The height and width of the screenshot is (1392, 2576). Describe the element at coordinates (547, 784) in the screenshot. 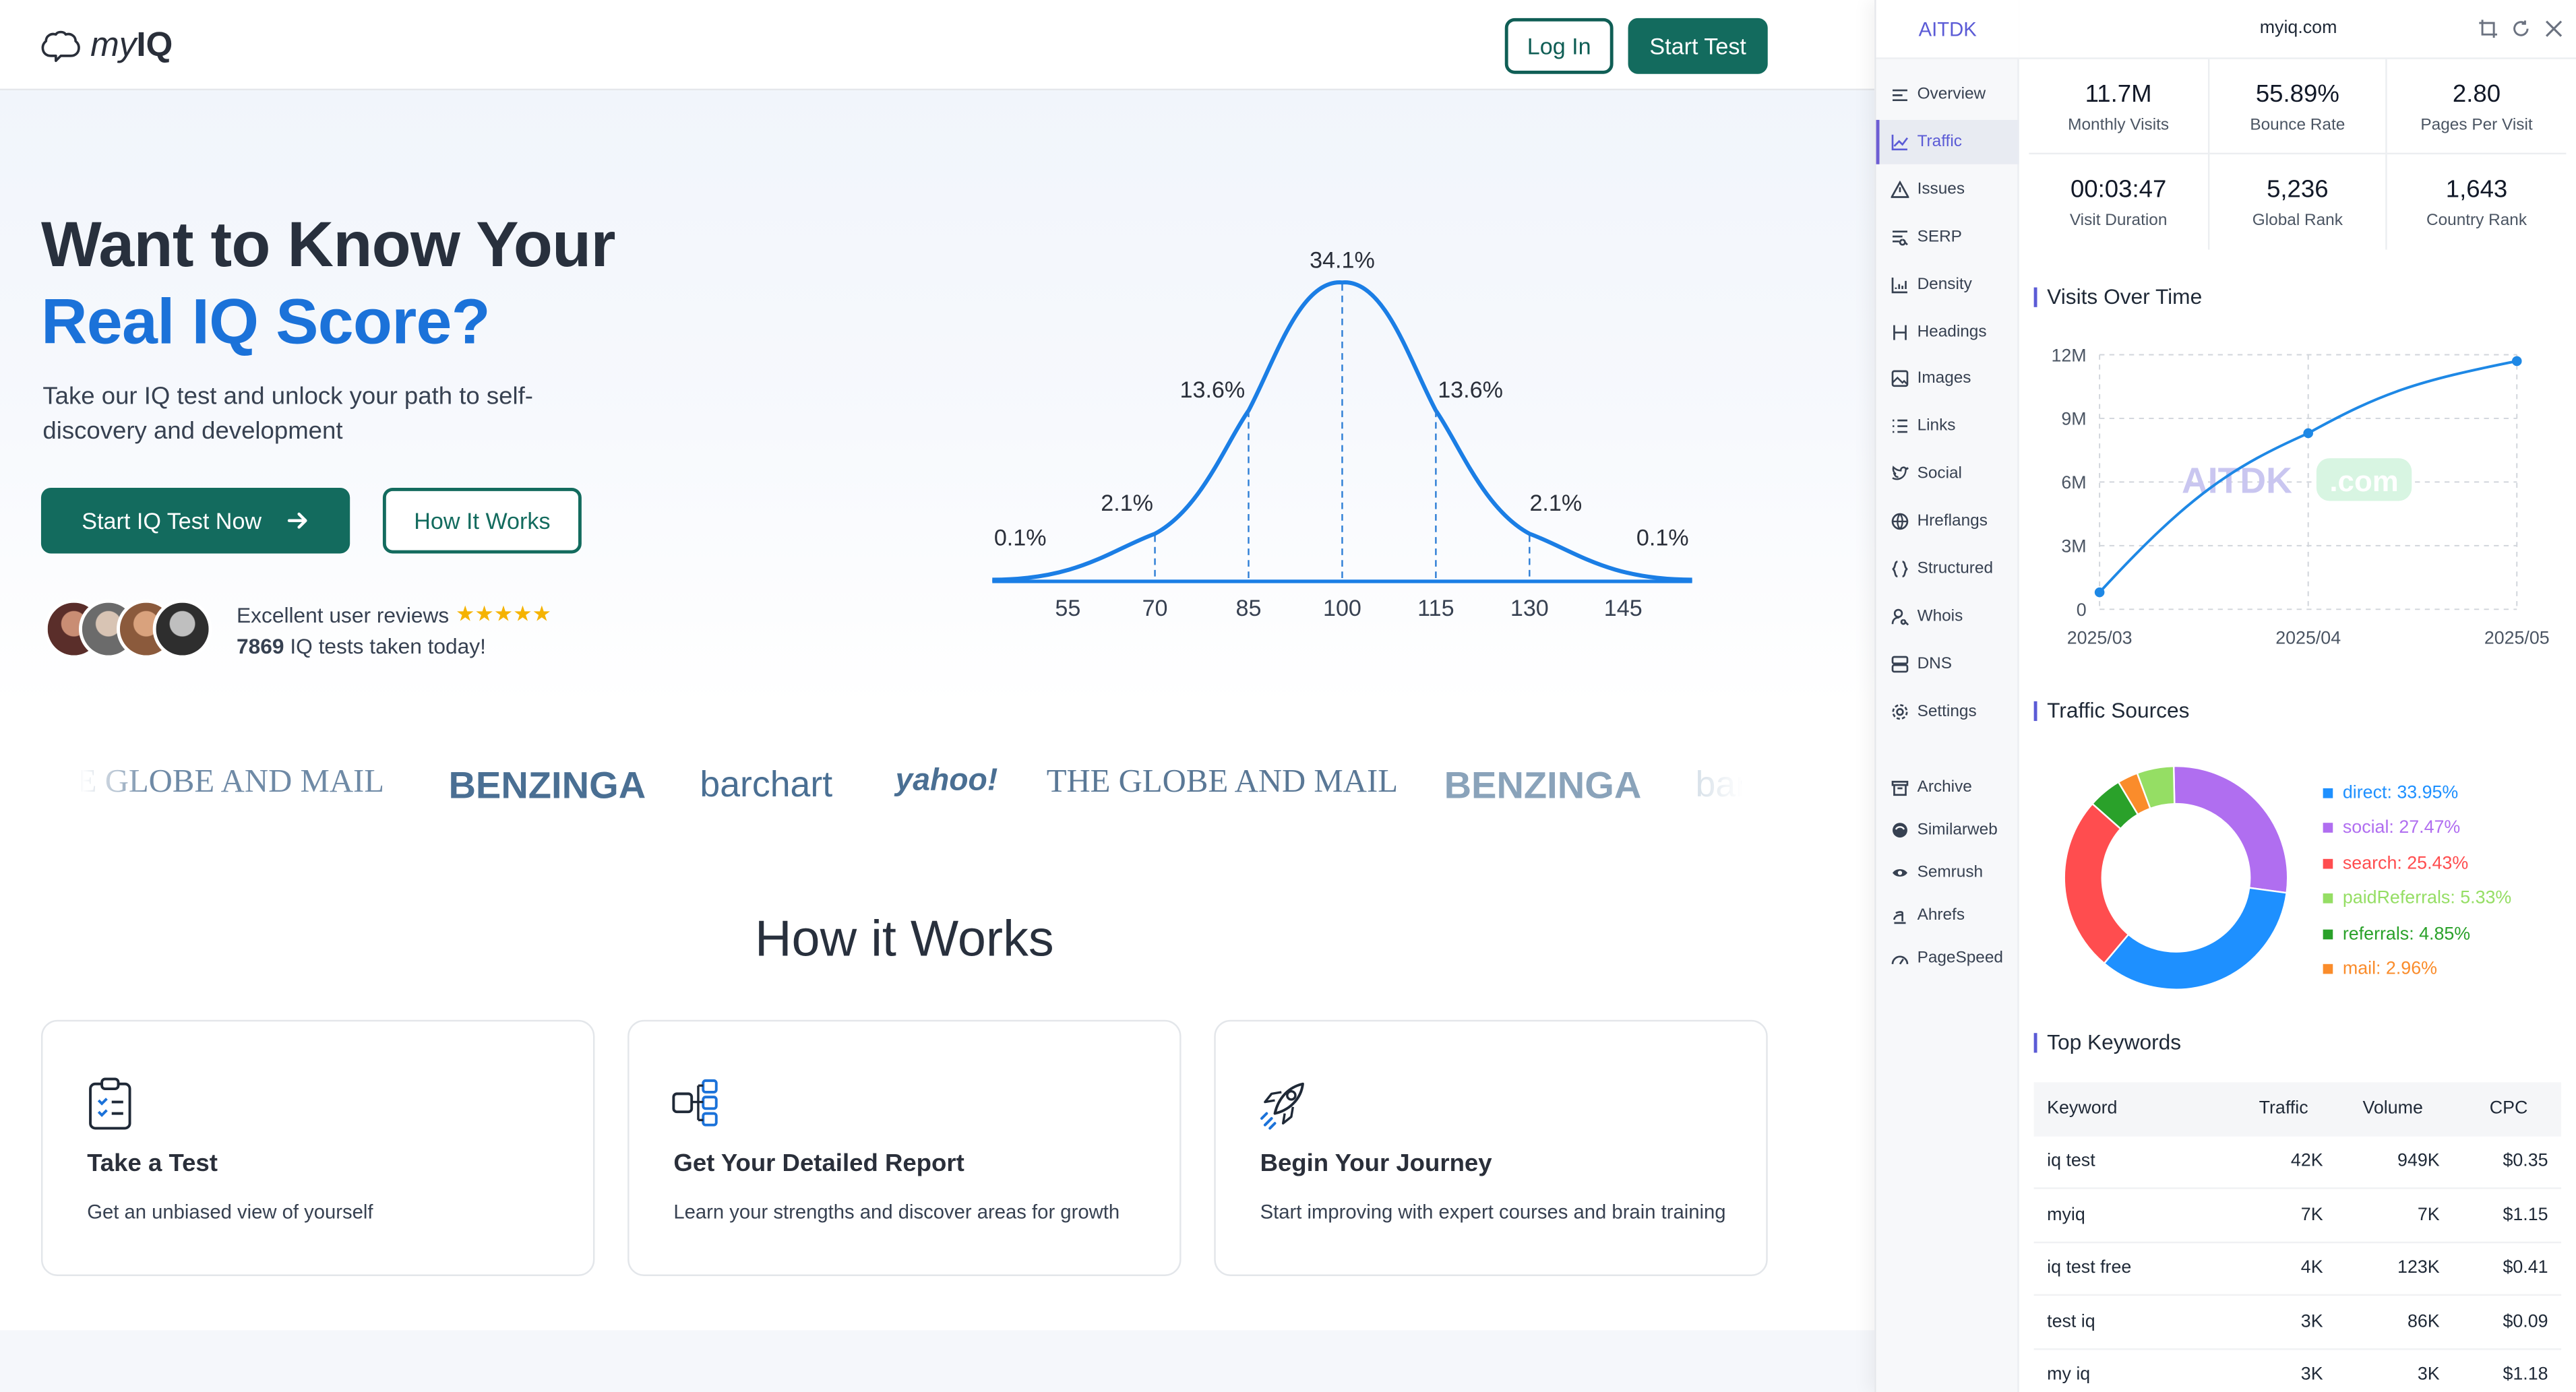

I see `press-logo: BENZINGA` at that location.